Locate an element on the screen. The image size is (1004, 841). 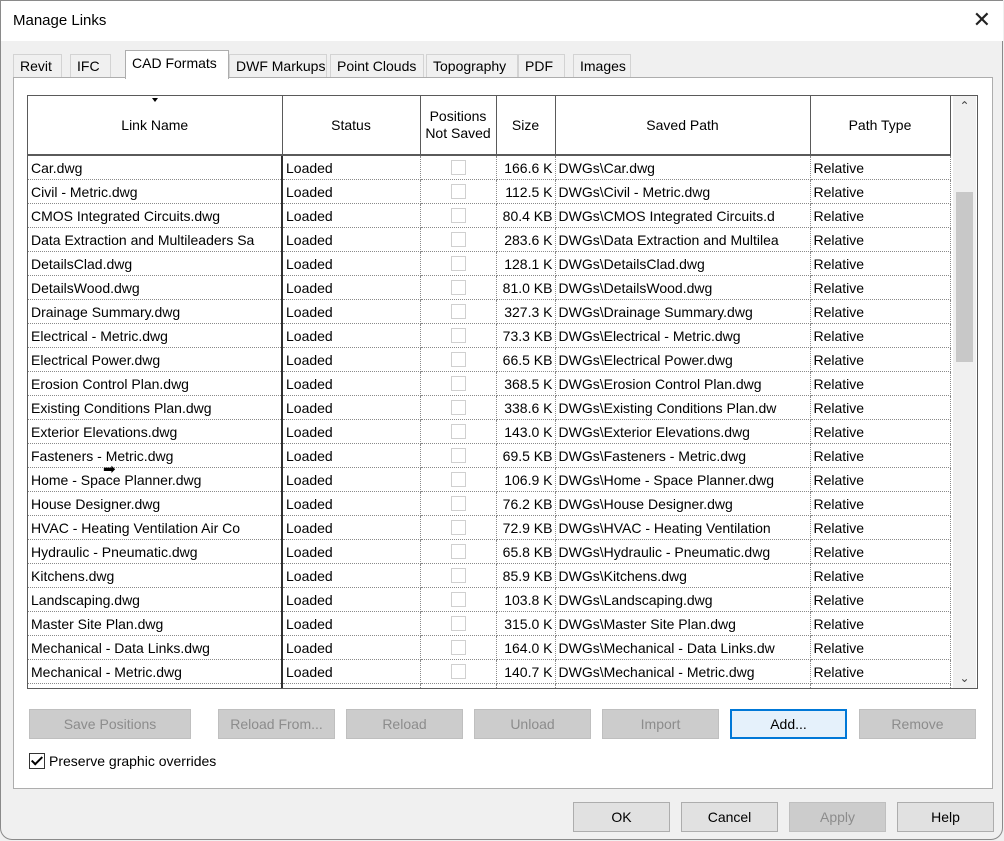
saved-path-cell: DWGs\Master Site Plan.dwg is located at coordinates (683, 623).